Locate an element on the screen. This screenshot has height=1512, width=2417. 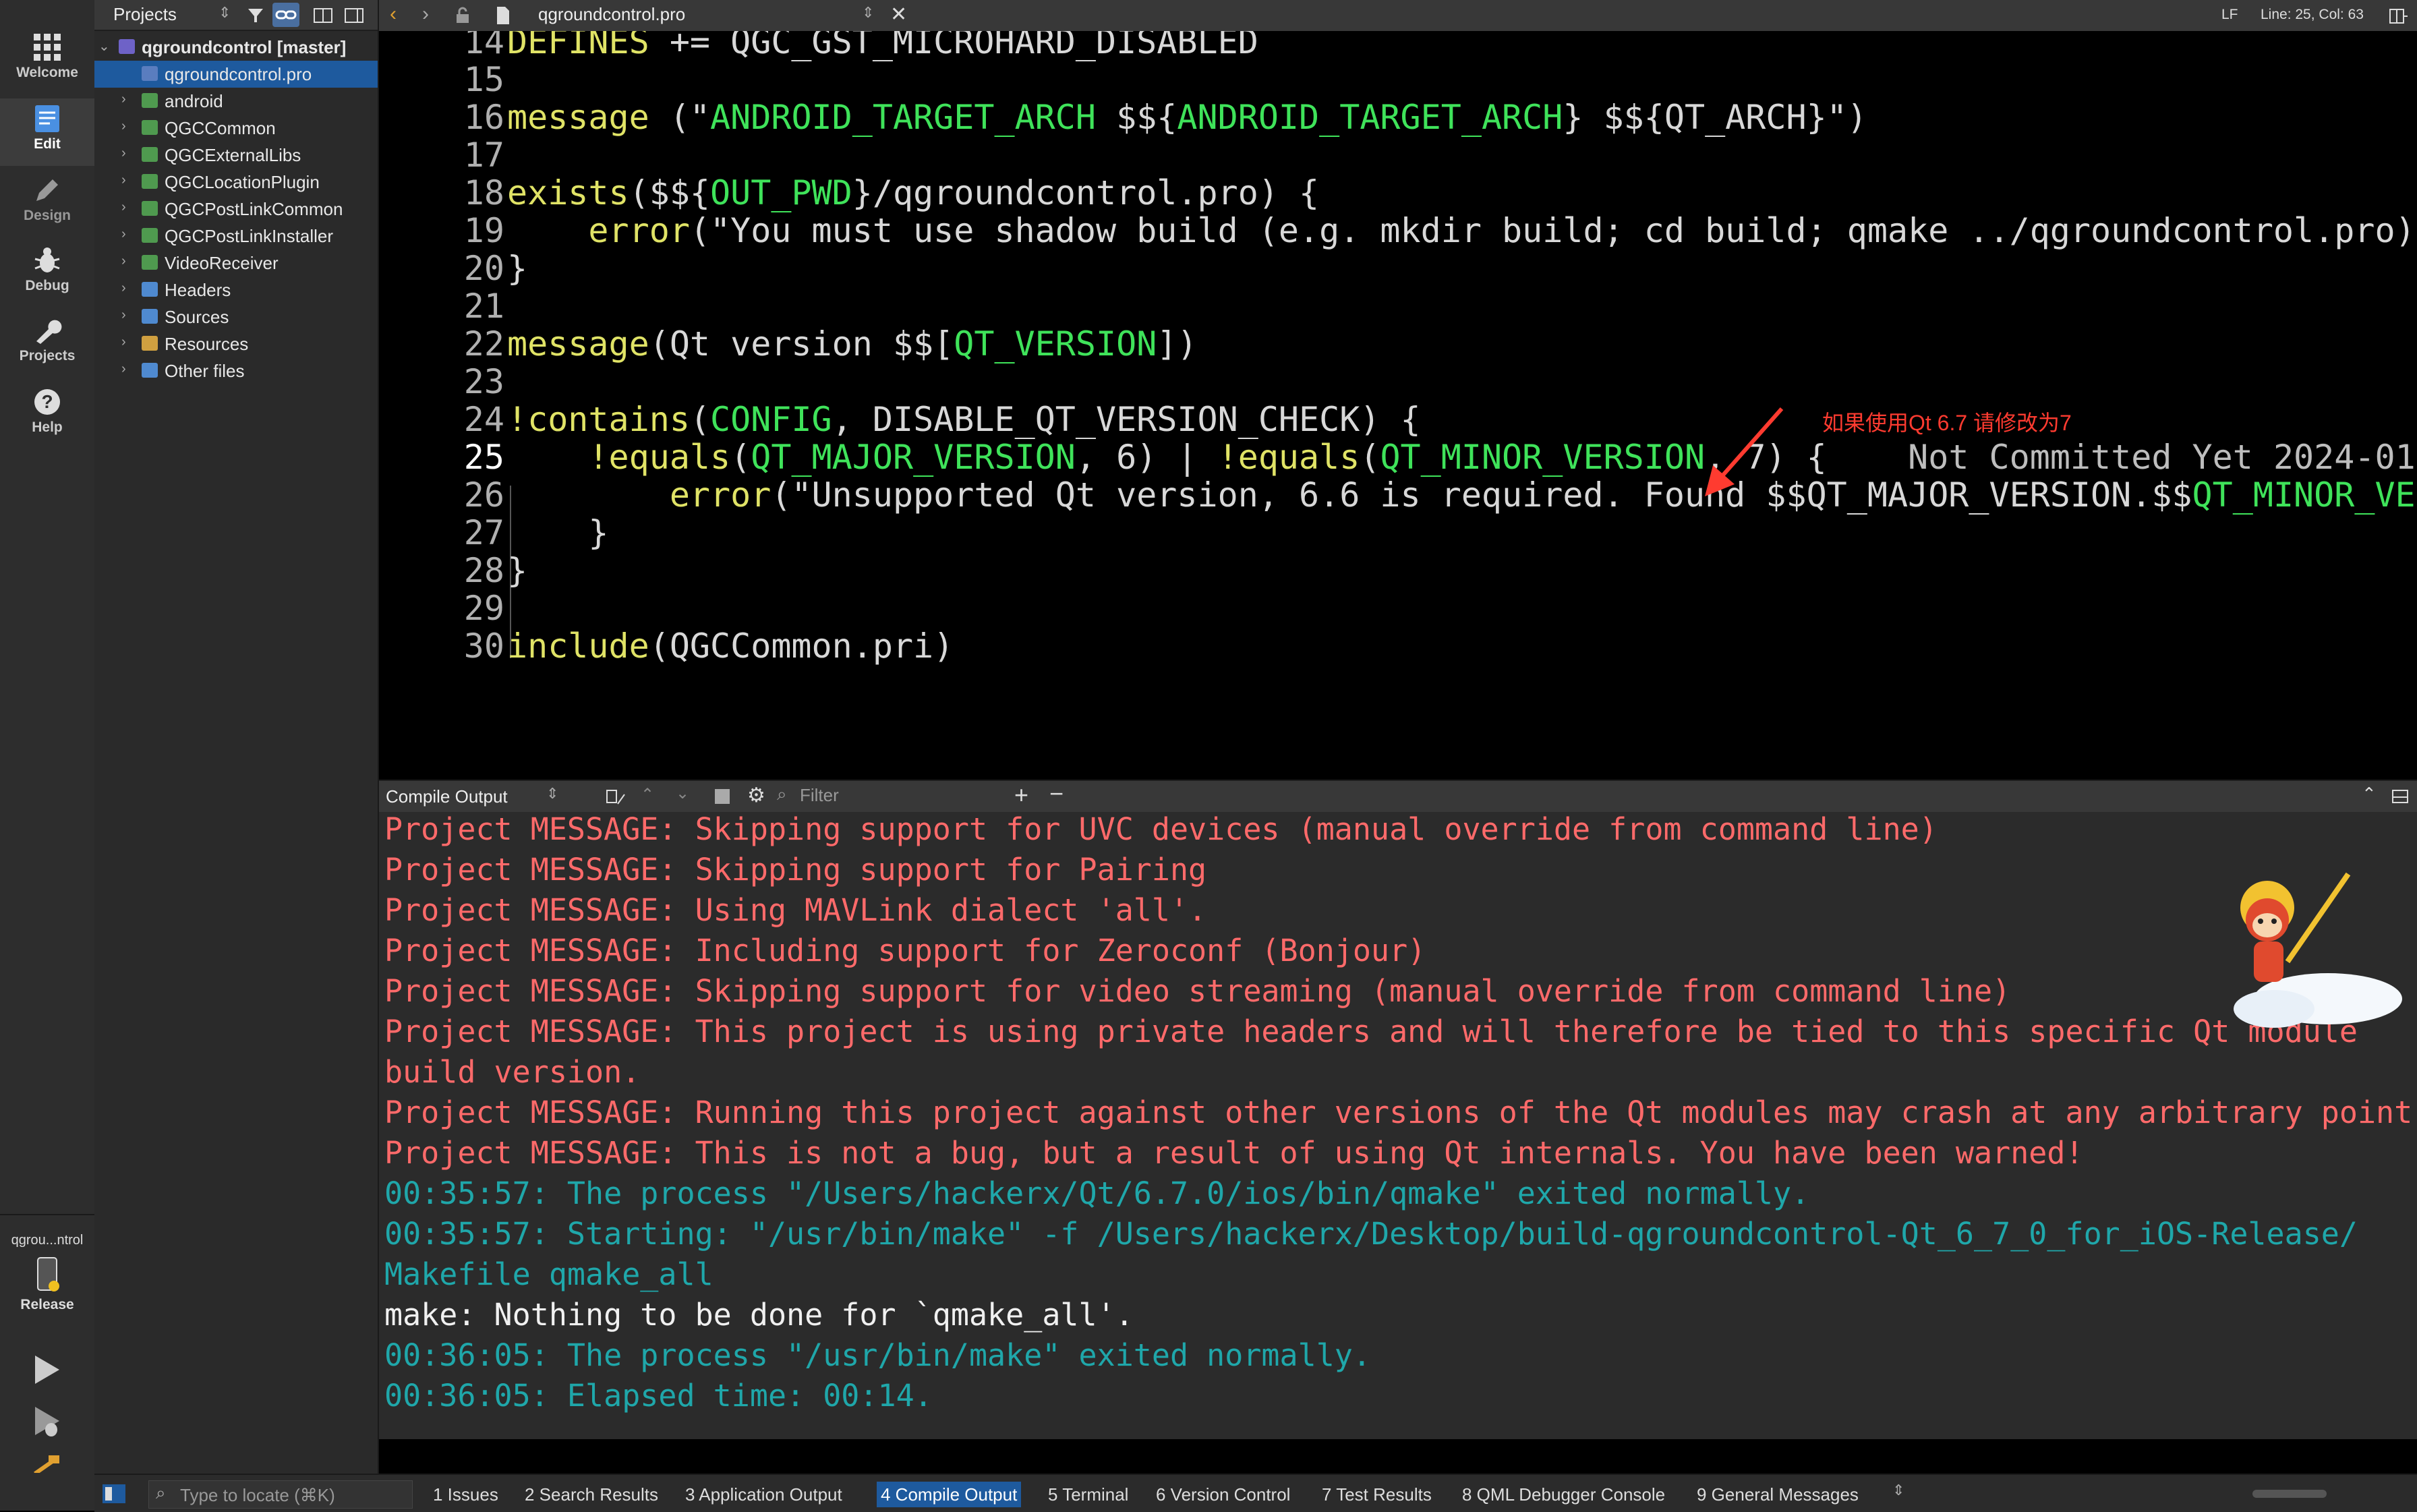
line-number: 20 is located at coordinates (483, 268).